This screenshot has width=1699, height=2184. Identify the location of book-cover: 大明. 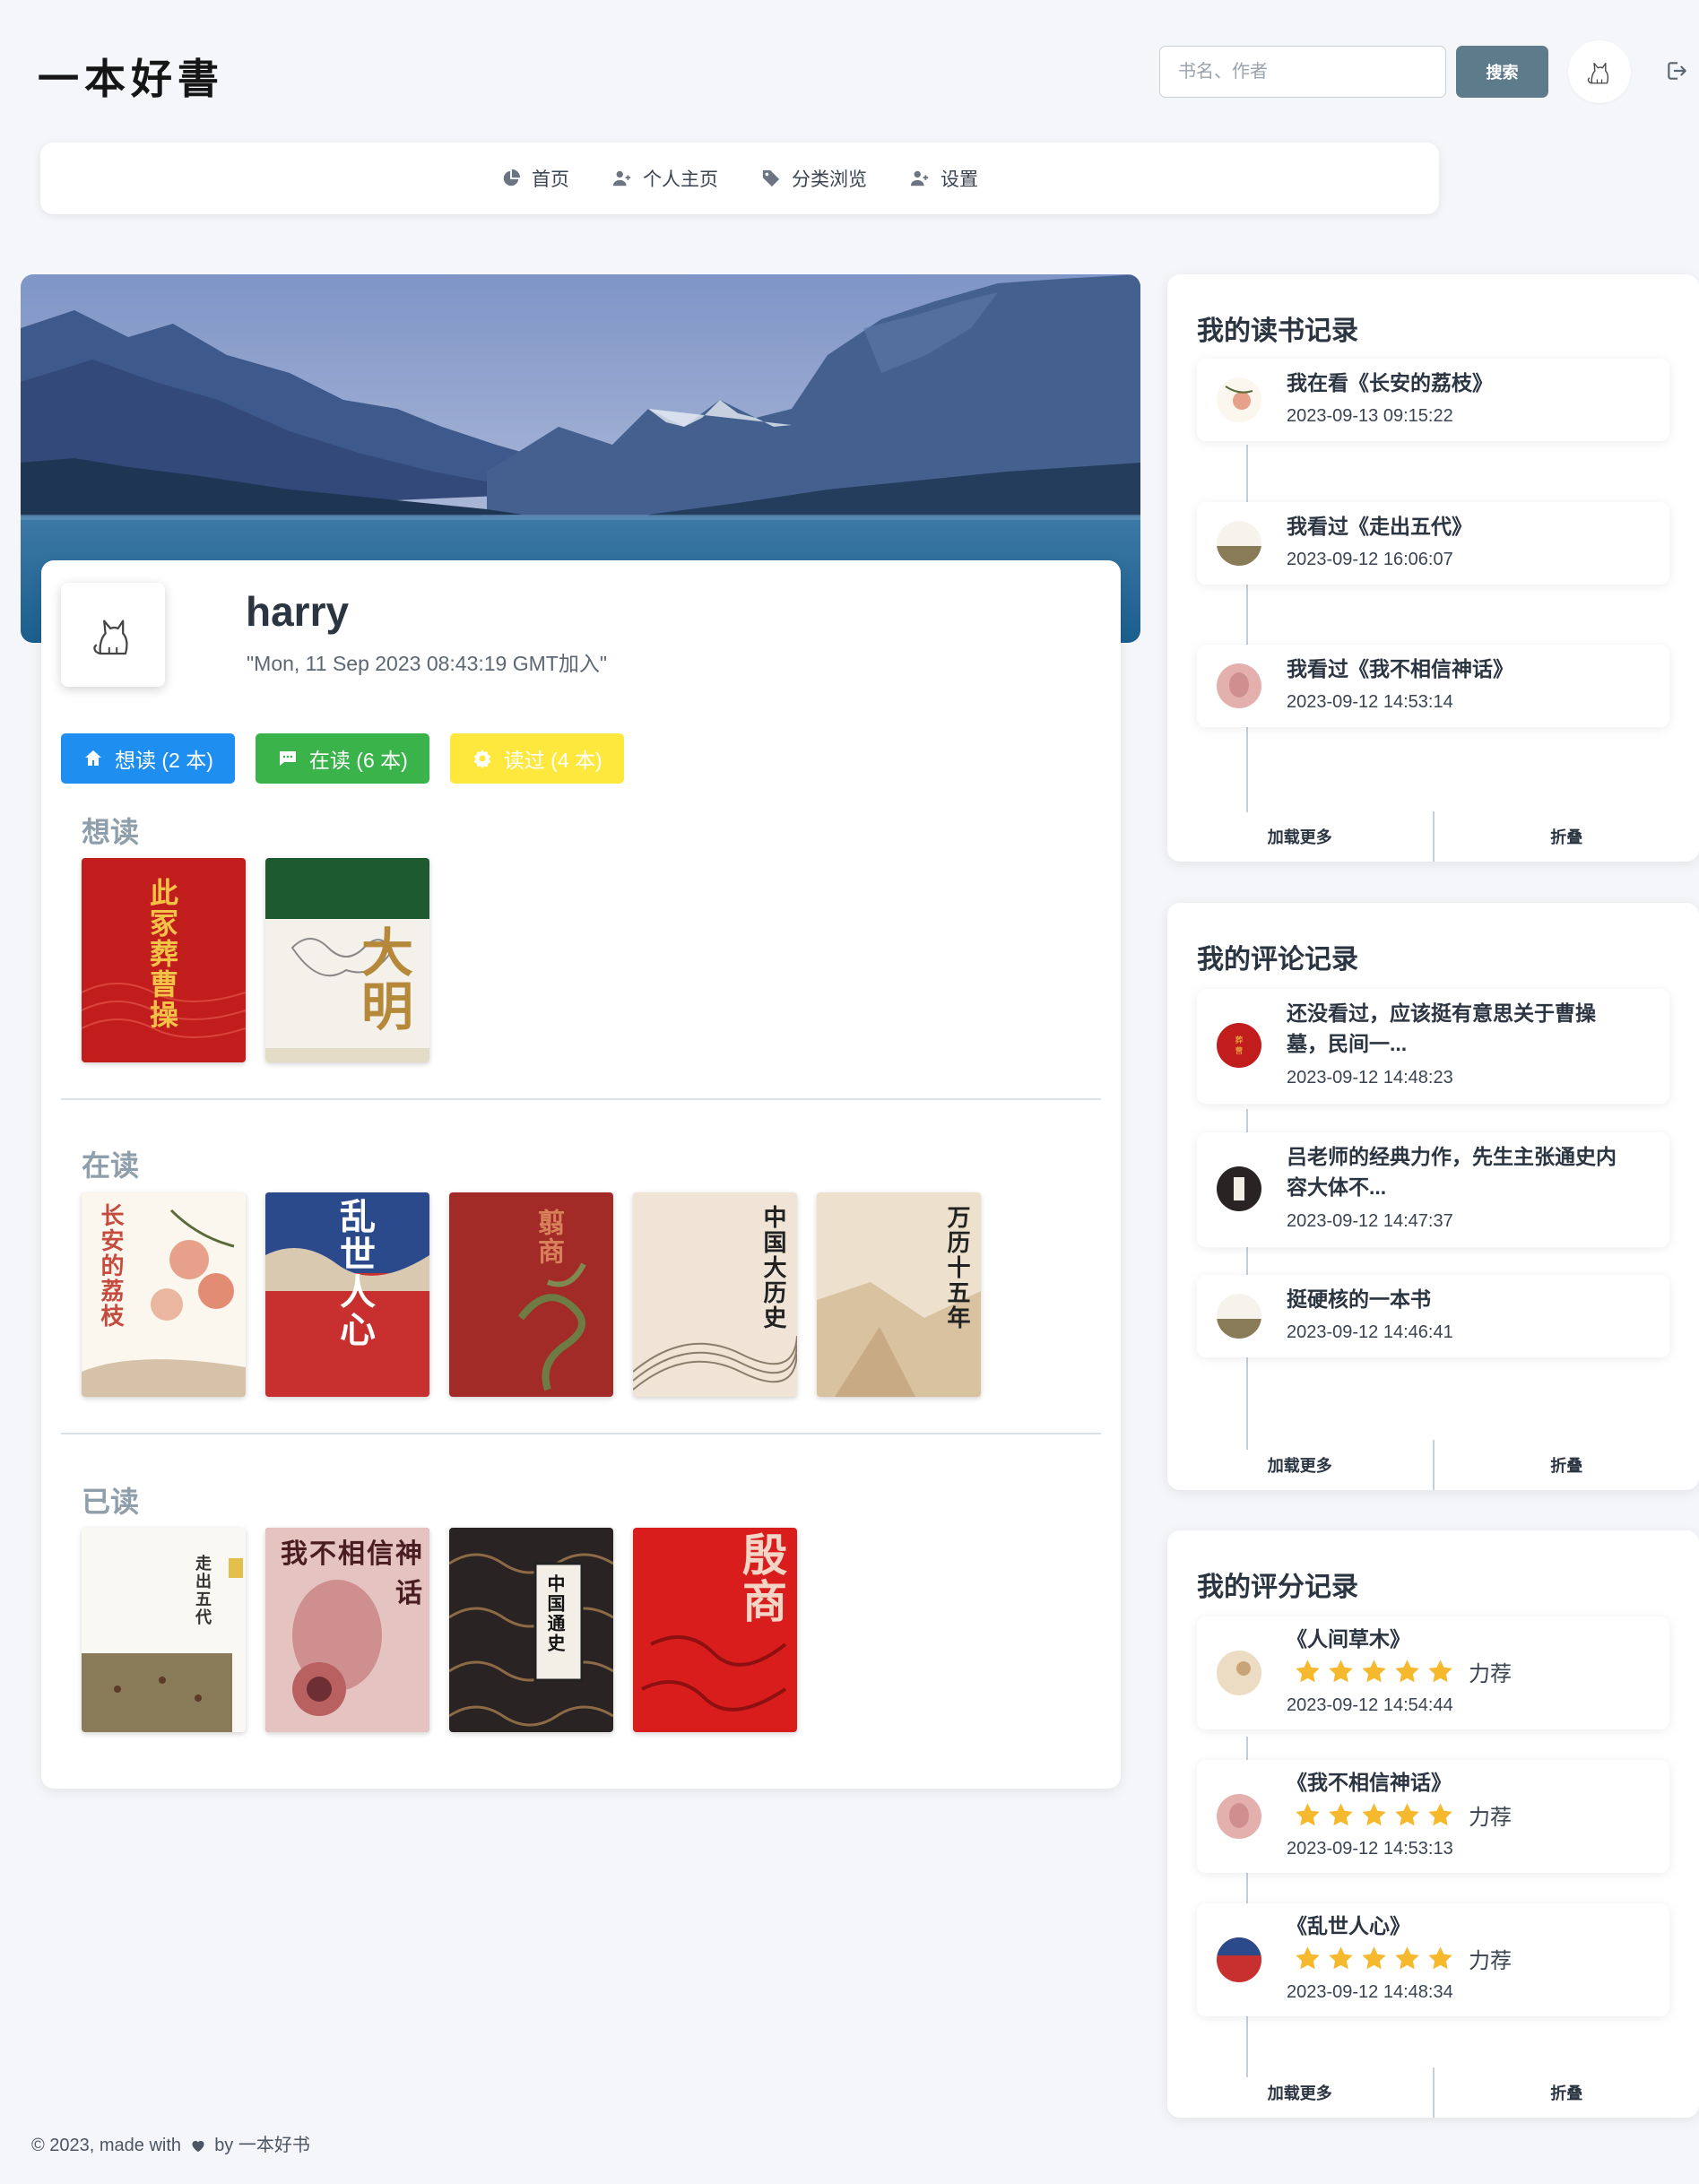
(347, 960).